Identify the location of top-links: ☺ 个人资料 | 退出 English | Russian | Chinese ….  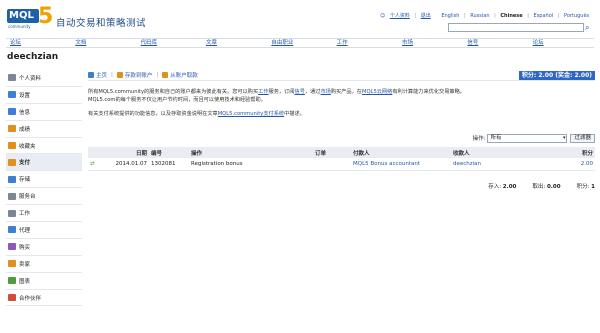
(486, 15).